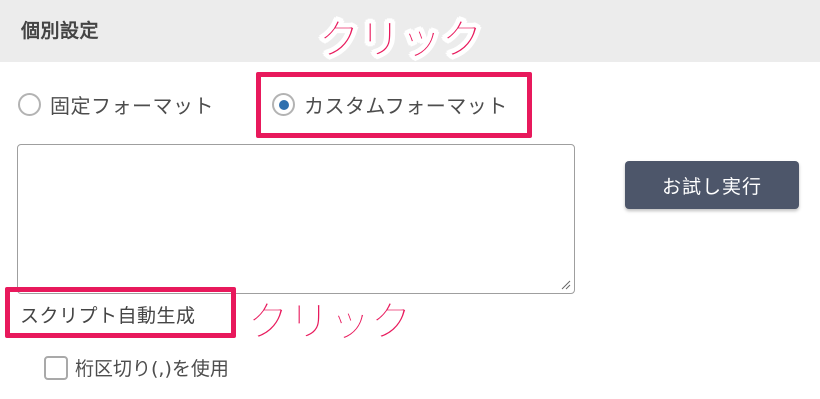 This screenshot has width=820, height=399. Describe the element at coordinates (56, 367) in the screenshot. I see `checkbox-icon` at that location.